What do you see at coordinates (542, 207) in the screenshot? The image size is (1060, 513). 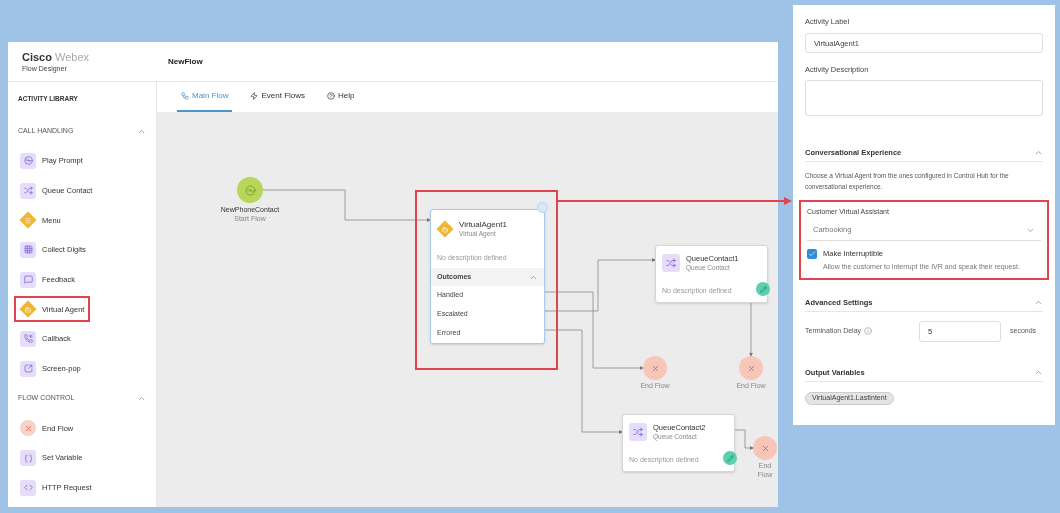 I see `connection-handle` at bounding box center [542, 207].